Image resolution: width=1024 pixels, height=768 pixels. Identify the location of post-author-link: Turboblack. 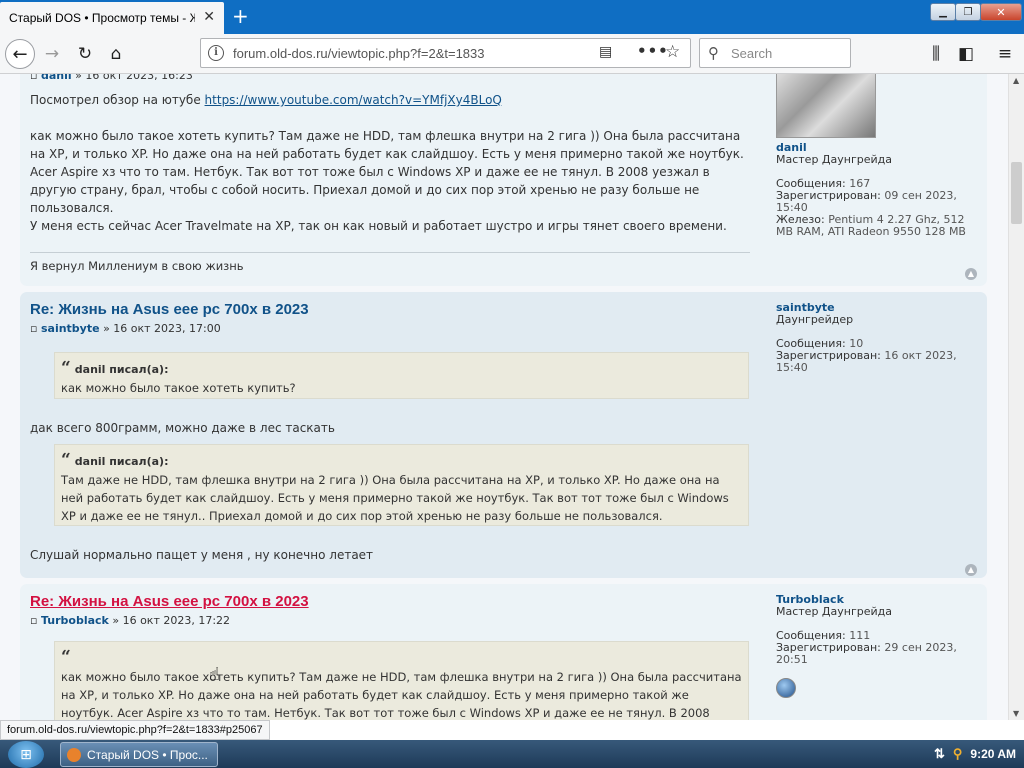
(75, 620).